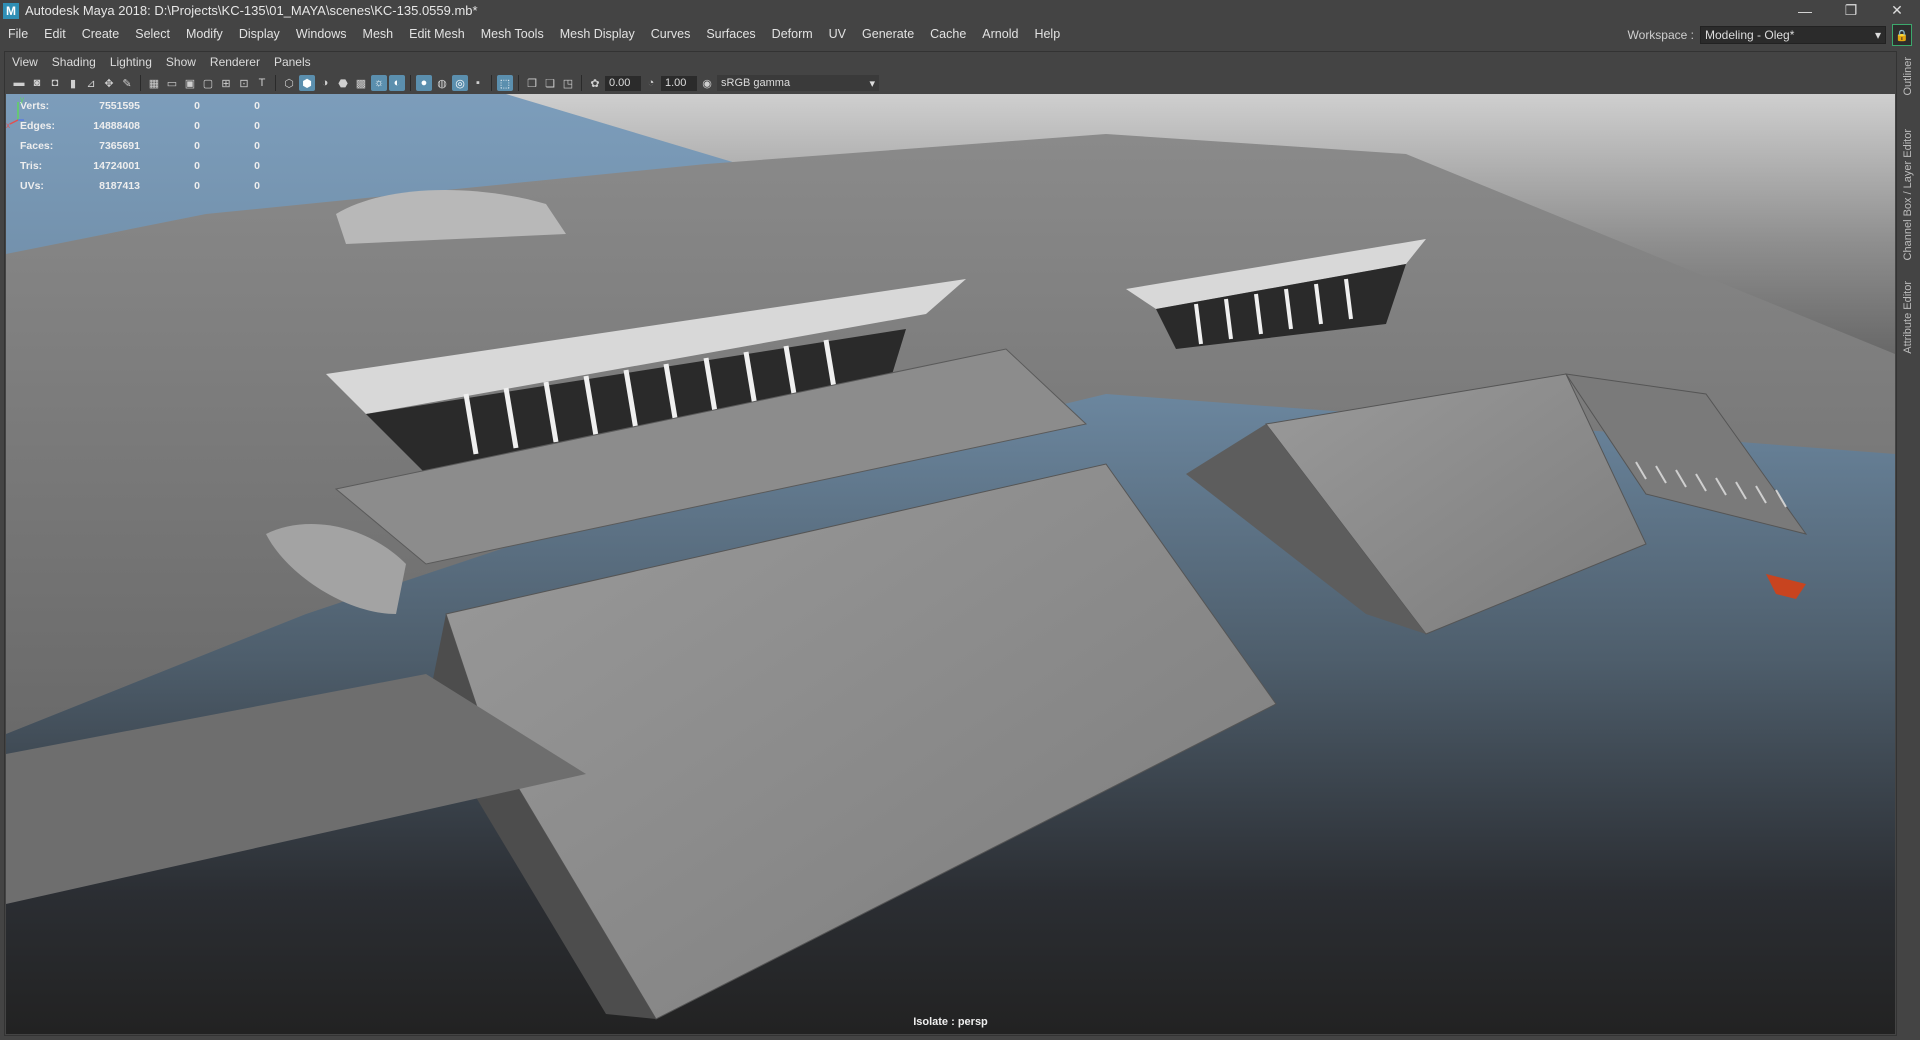  I want to click on wireframe-icon: ⬡, so click(289, 83).